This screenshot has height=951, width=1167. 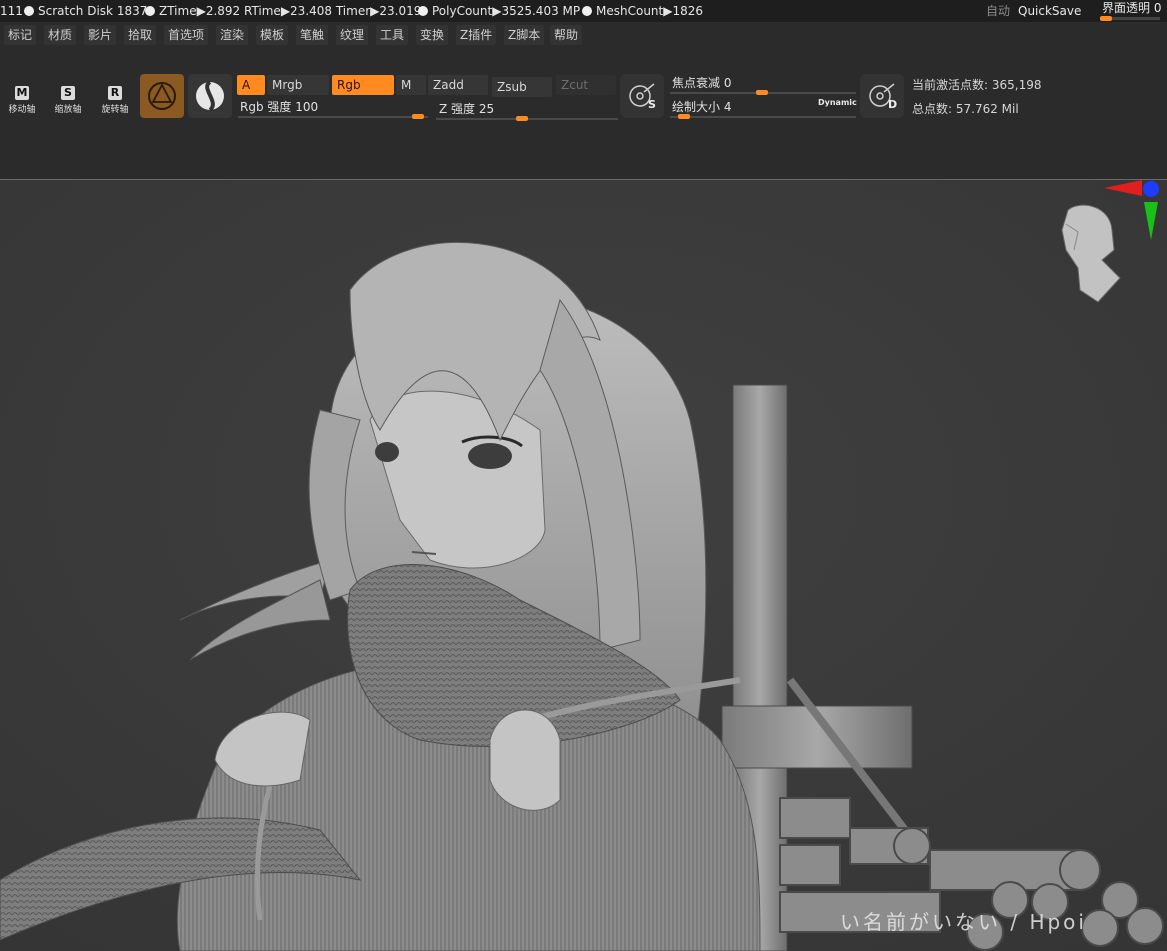 I want to click on menu-item: 笔触, so click(x=312, y=35).